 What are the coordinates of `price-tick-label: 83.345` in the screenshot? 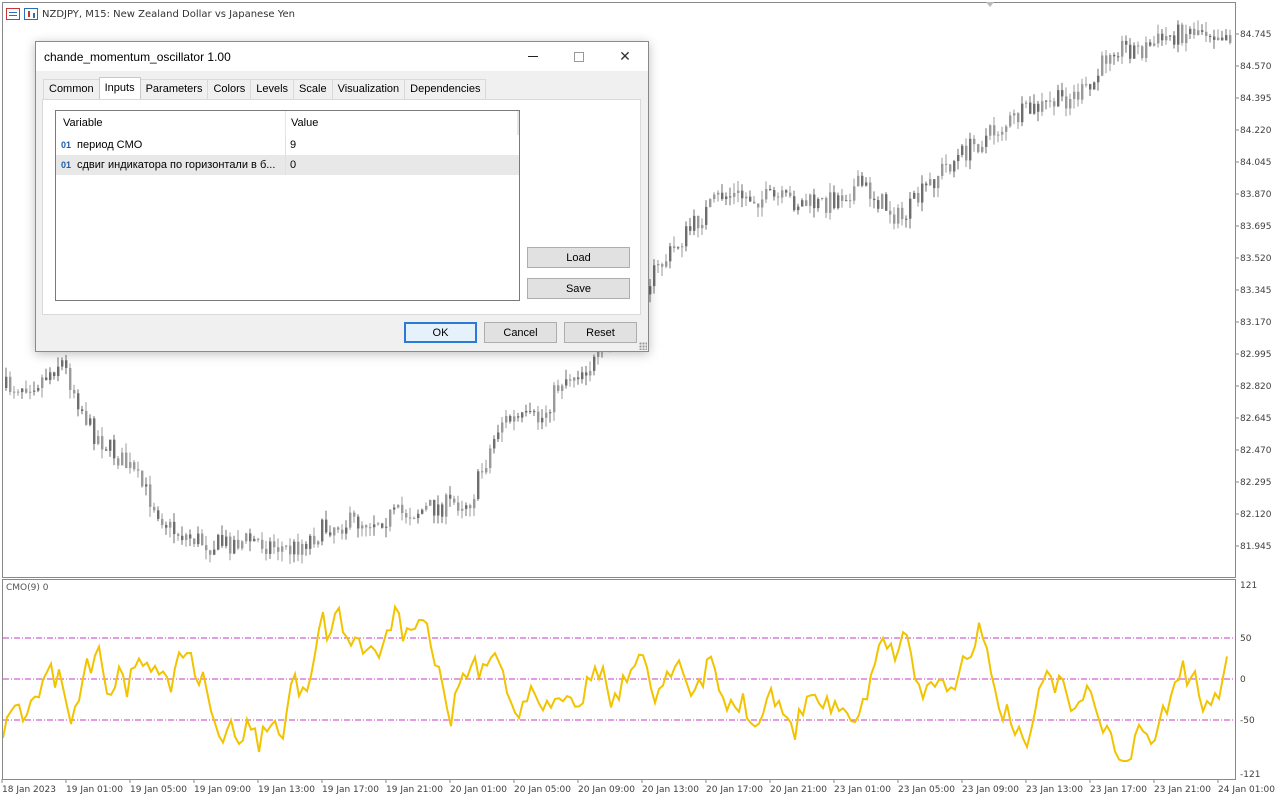 It's located at (1256, 291).